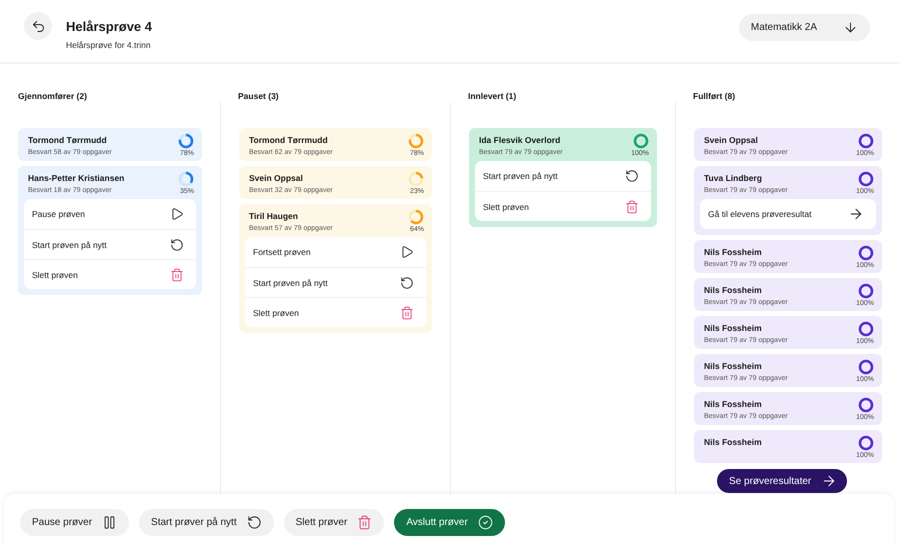  I want to click on card-action: Pause prøven, so click(110, 214).